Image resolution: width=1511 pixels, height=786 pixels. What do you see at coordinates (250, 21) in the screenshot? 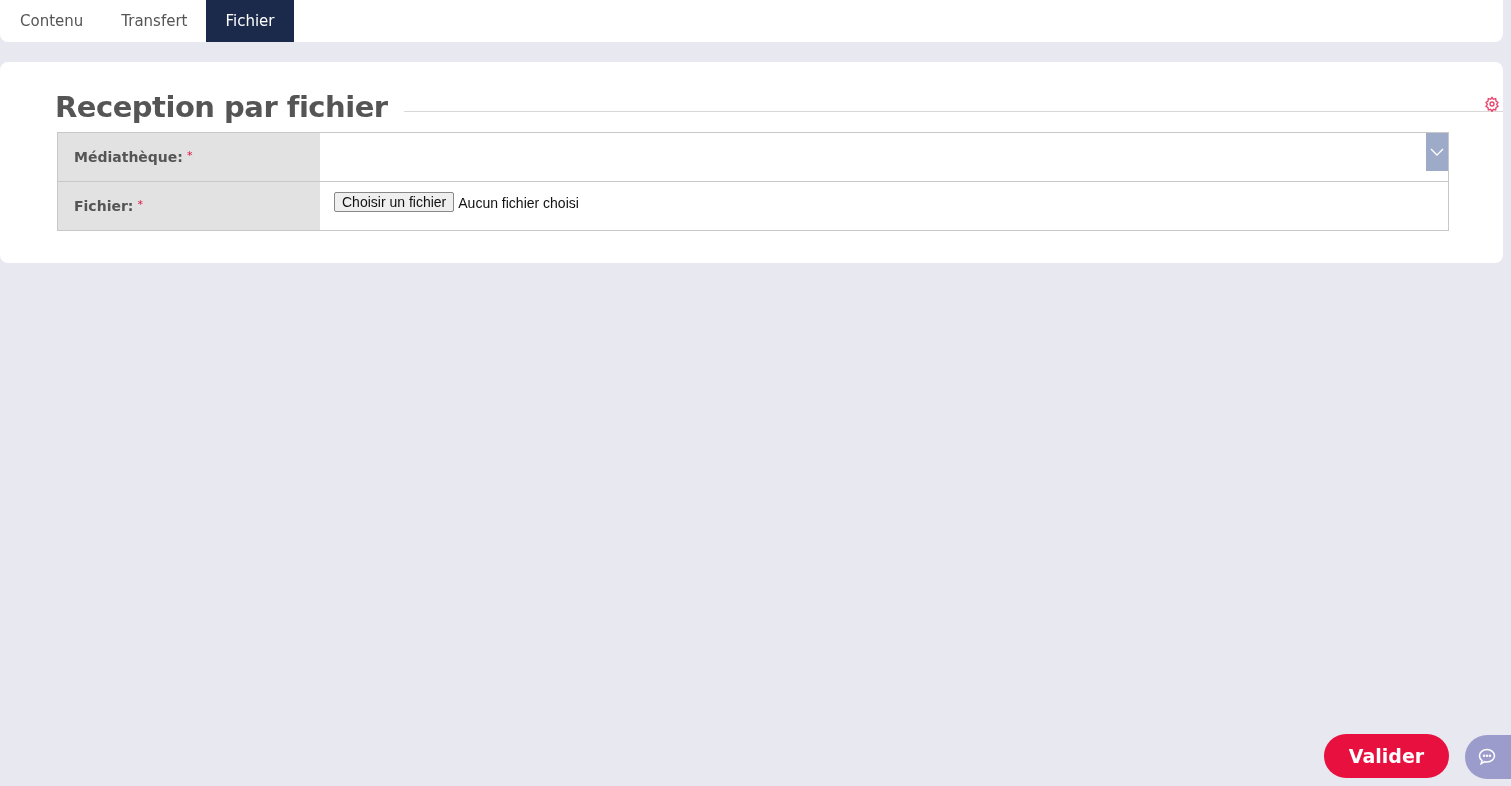
I see `tab: Fichier` at bounding box center [250, 21].